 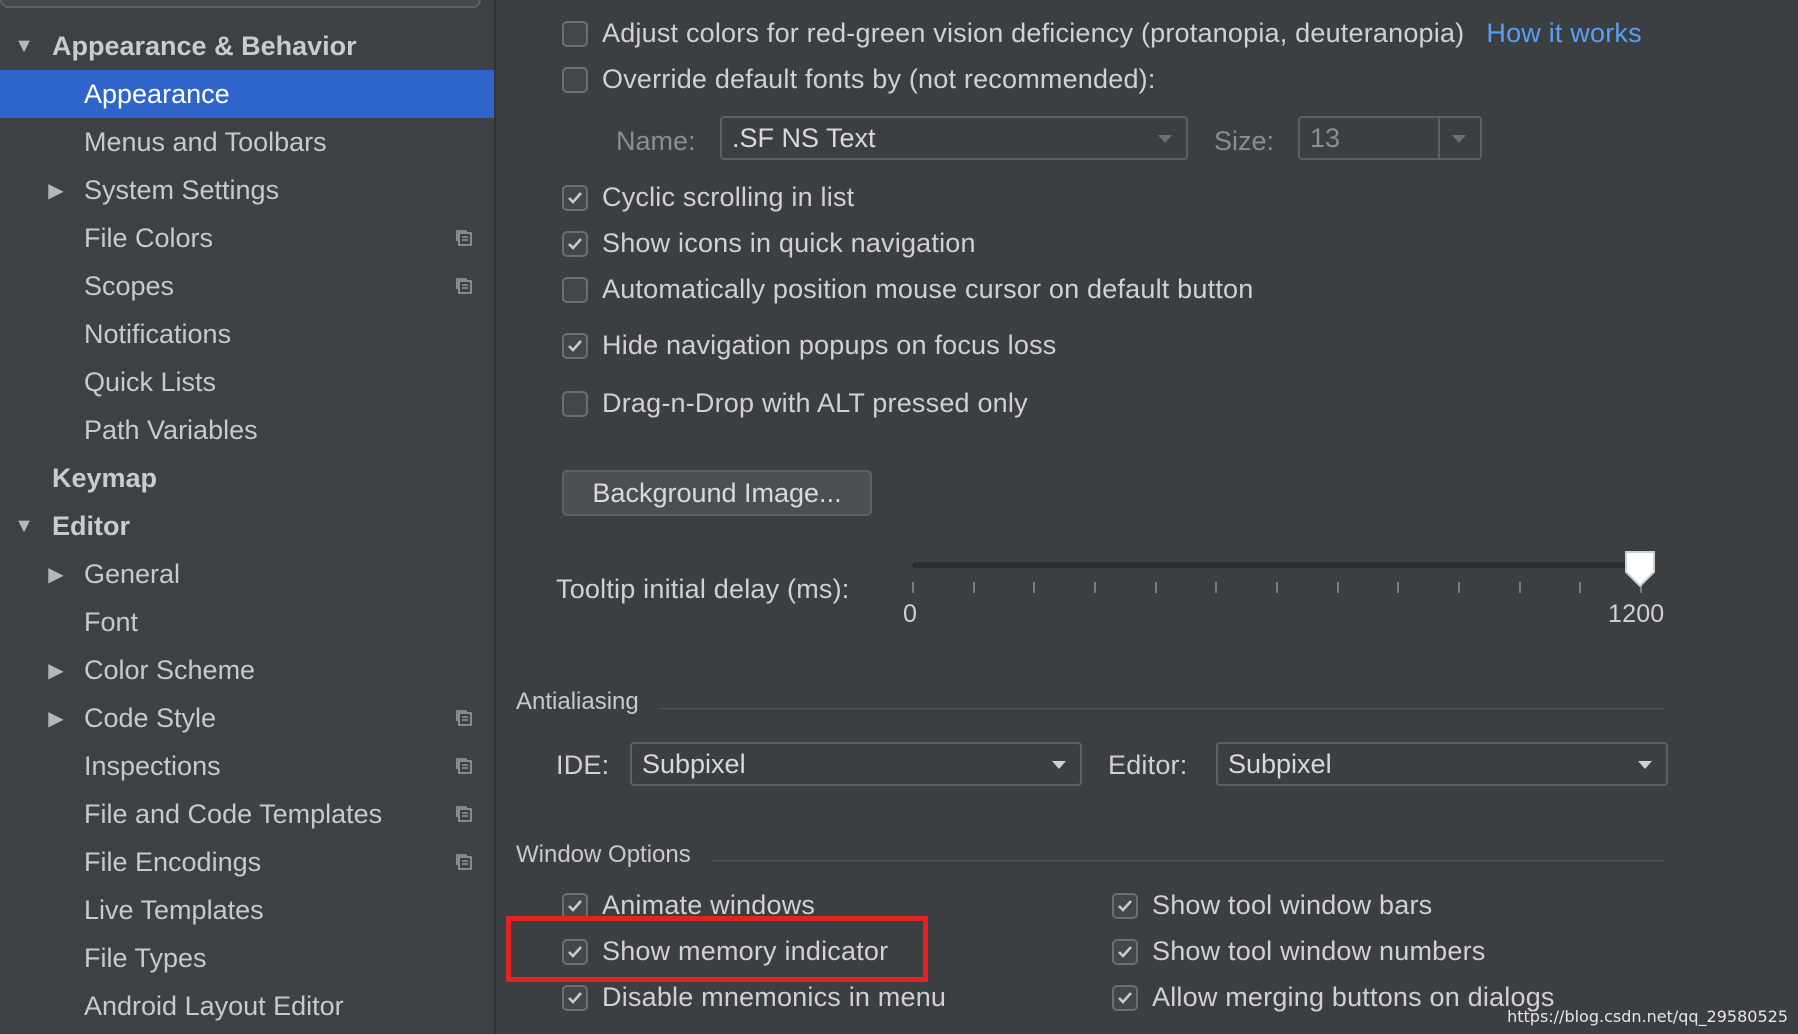 I want to click on sidebar-item-label: Inspections, so click(x=152, y=765).